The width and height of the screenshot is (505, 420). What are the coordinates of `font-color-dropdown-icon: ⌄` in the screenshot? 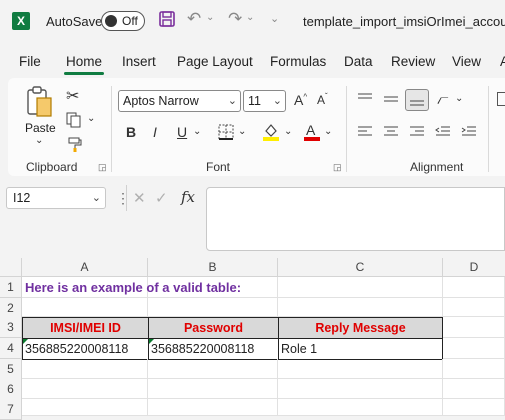 It's located at (328, 131).